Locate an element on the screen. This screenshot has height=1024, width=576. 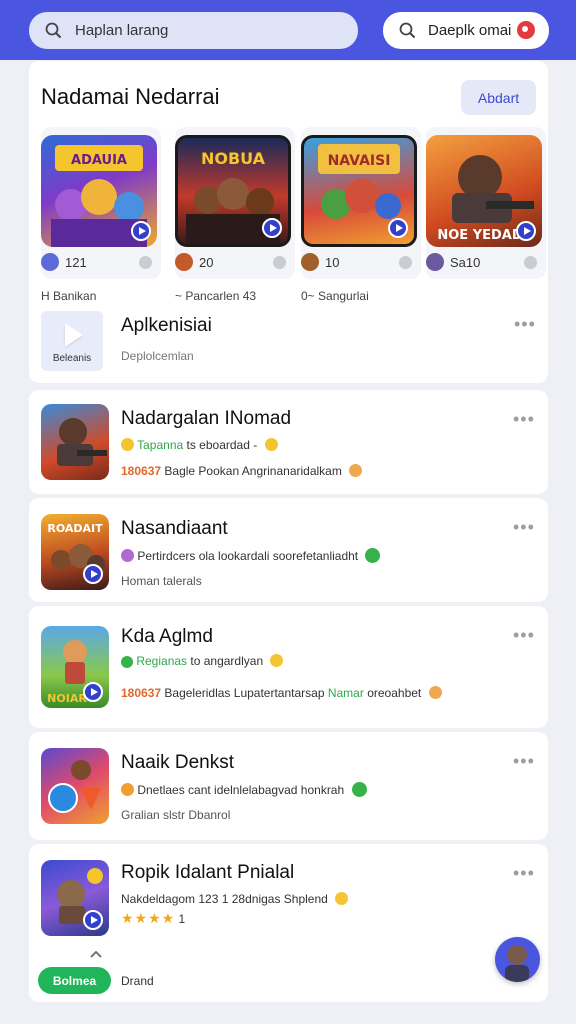
item-line: Dnetlaes cant idelnlelabagvad honkrah is located at coordinates (244, 789).